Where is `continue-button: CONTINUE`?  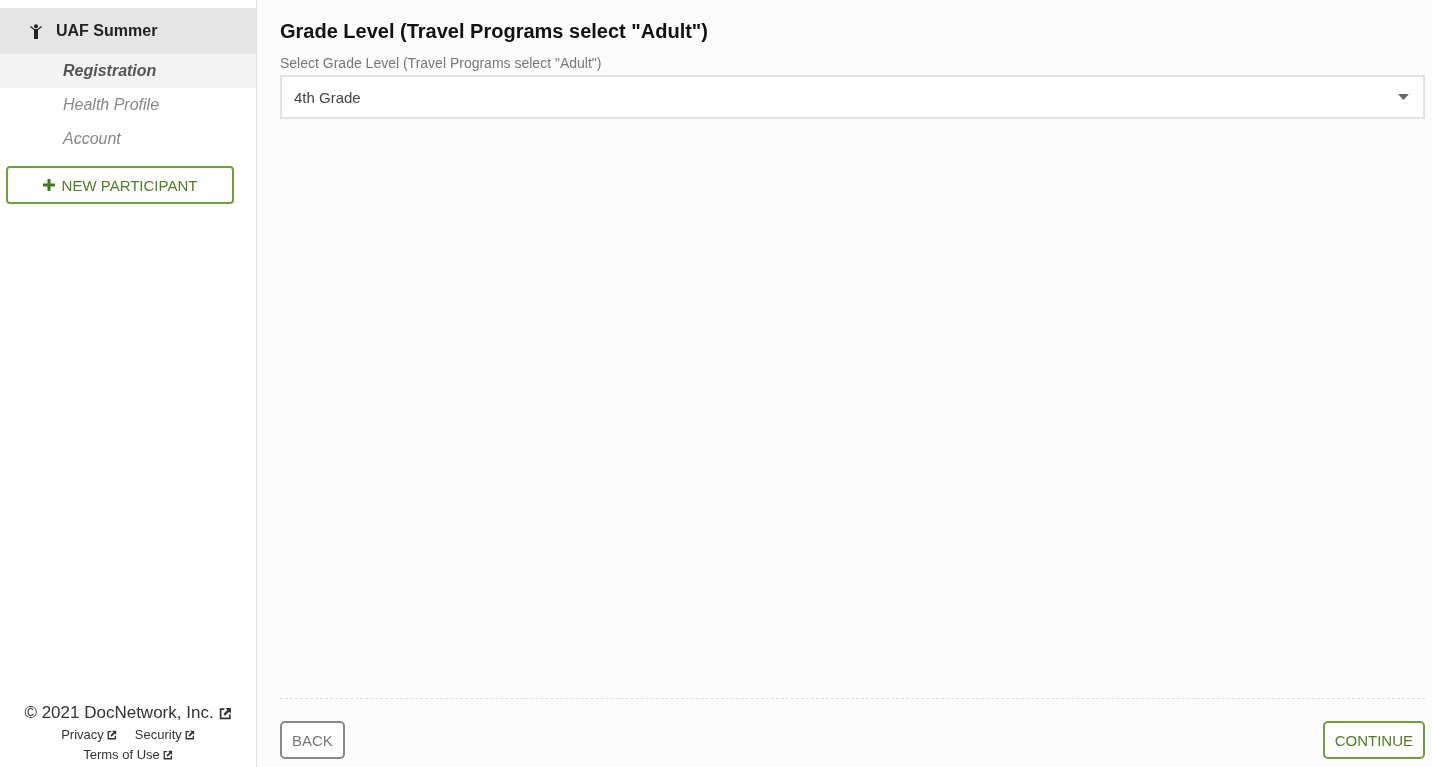 continue-button: CONTINUE is located at coordinates (1373, 740).